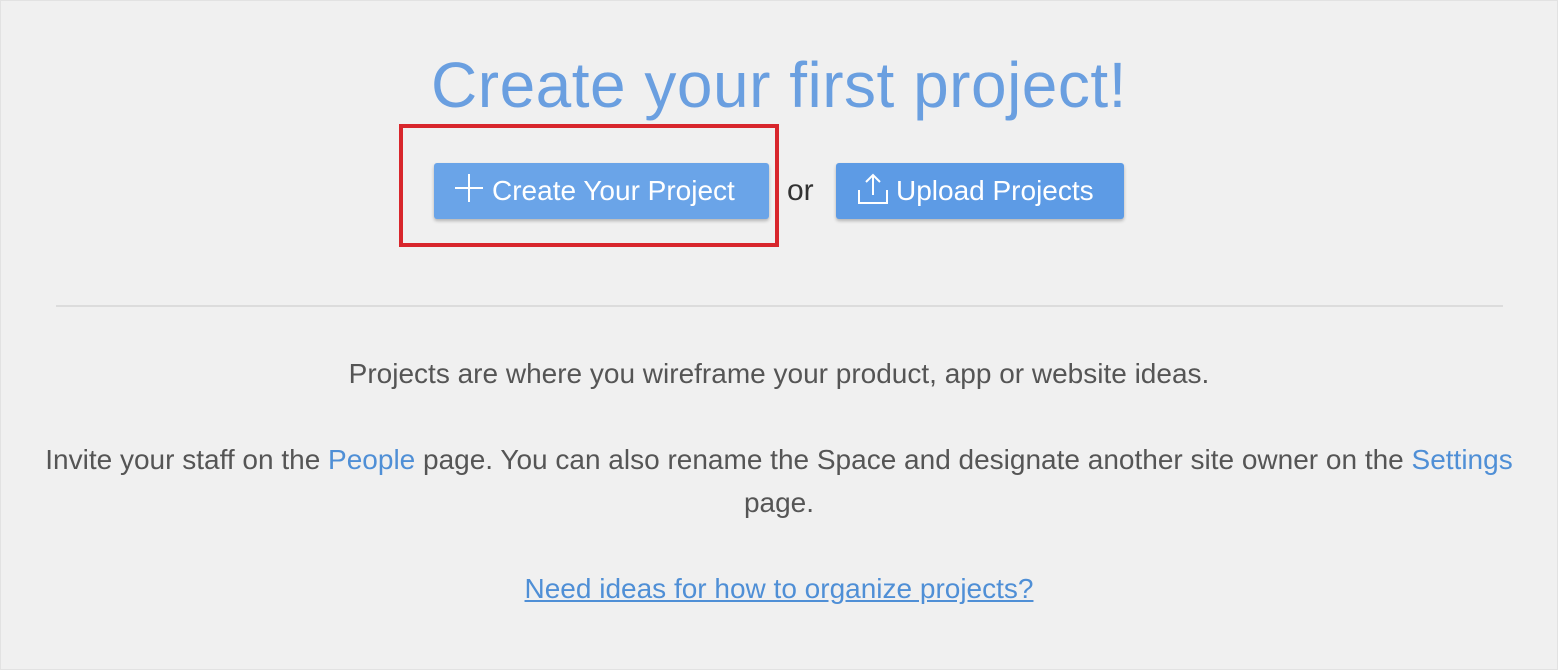  What do you see at coordinates (779, 502) in the screenshot?
I see `invite-text-end: page.` at bounding box center [779, 502].